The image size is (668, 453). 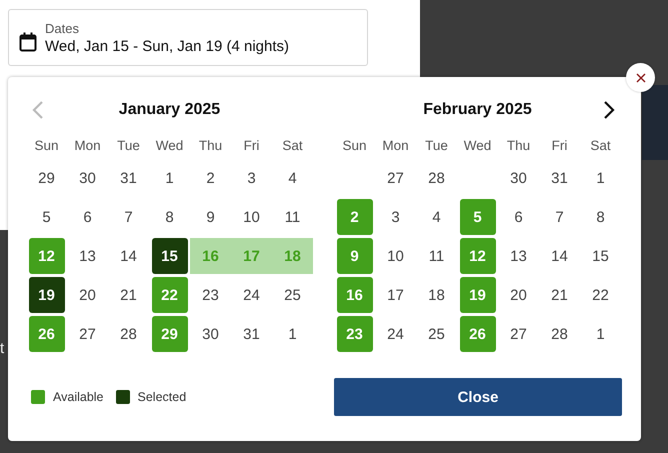 I want to click on field-label: Dates, so click(x=62, y=28).